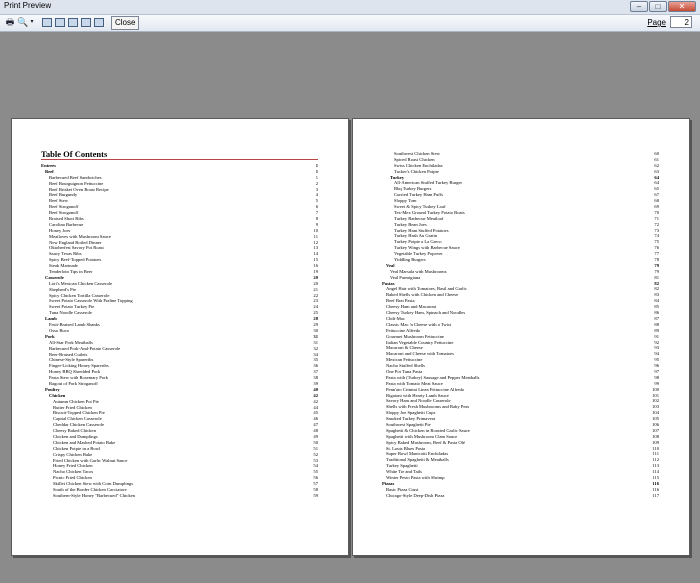 This screenshot has height=583, width=700. Describe the element at coordinates (408, 424) in the screenshot. I see `toc-entry-title: Southwest Spaghetti Pie` at that location.